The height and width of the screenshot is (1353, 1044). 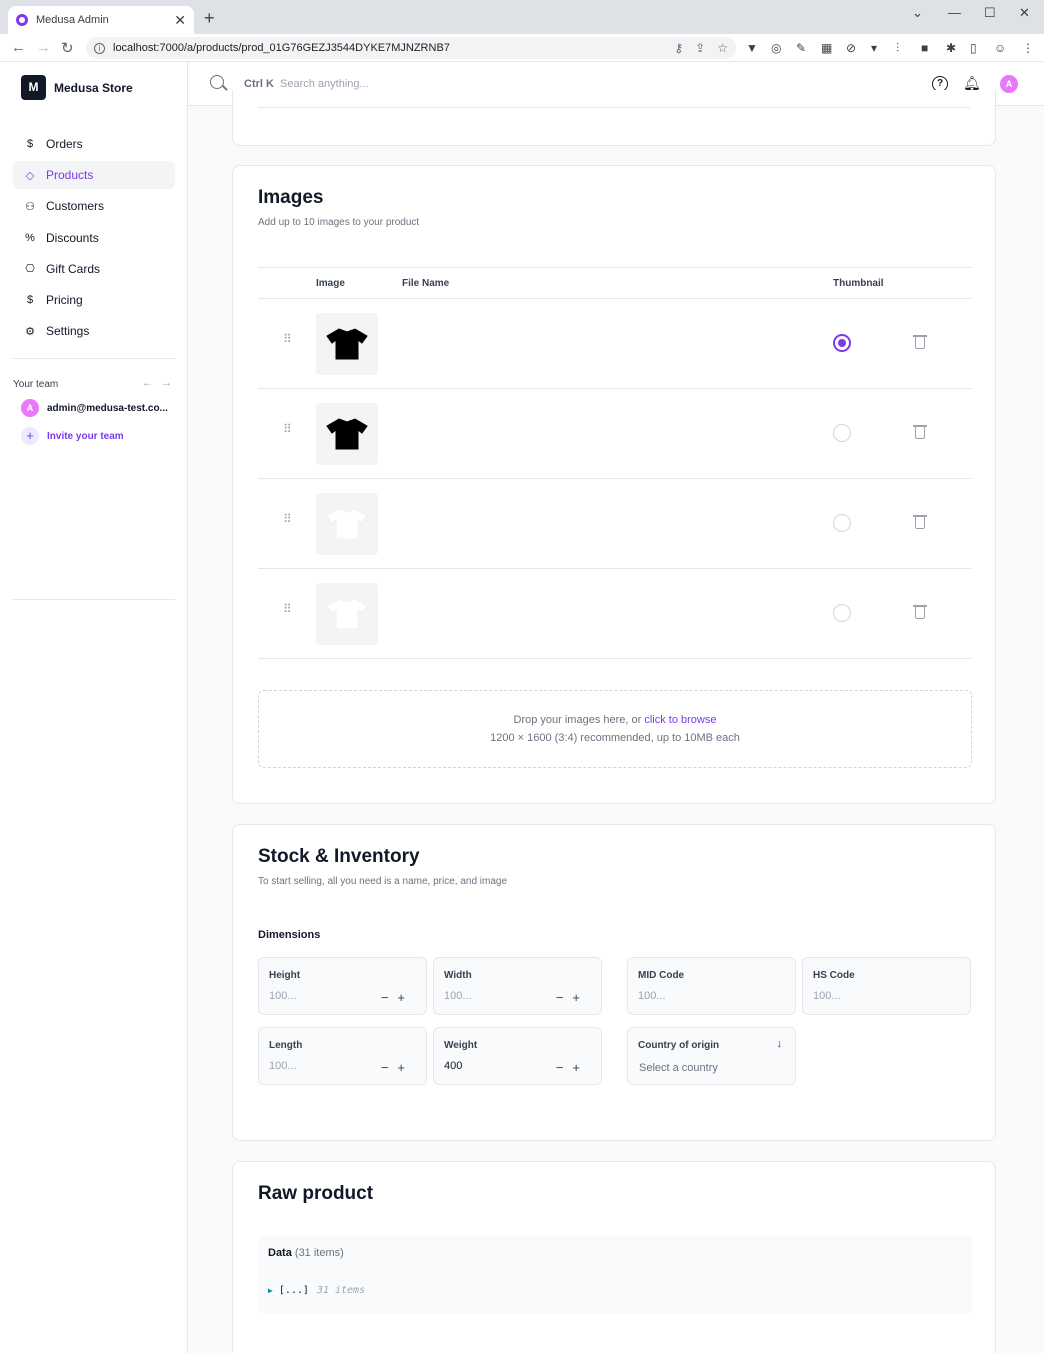 What do you see at coordinates (342, 986) in the screenshot?
I see `height-field: Height 100... −+` at bounding box center [342, 986].